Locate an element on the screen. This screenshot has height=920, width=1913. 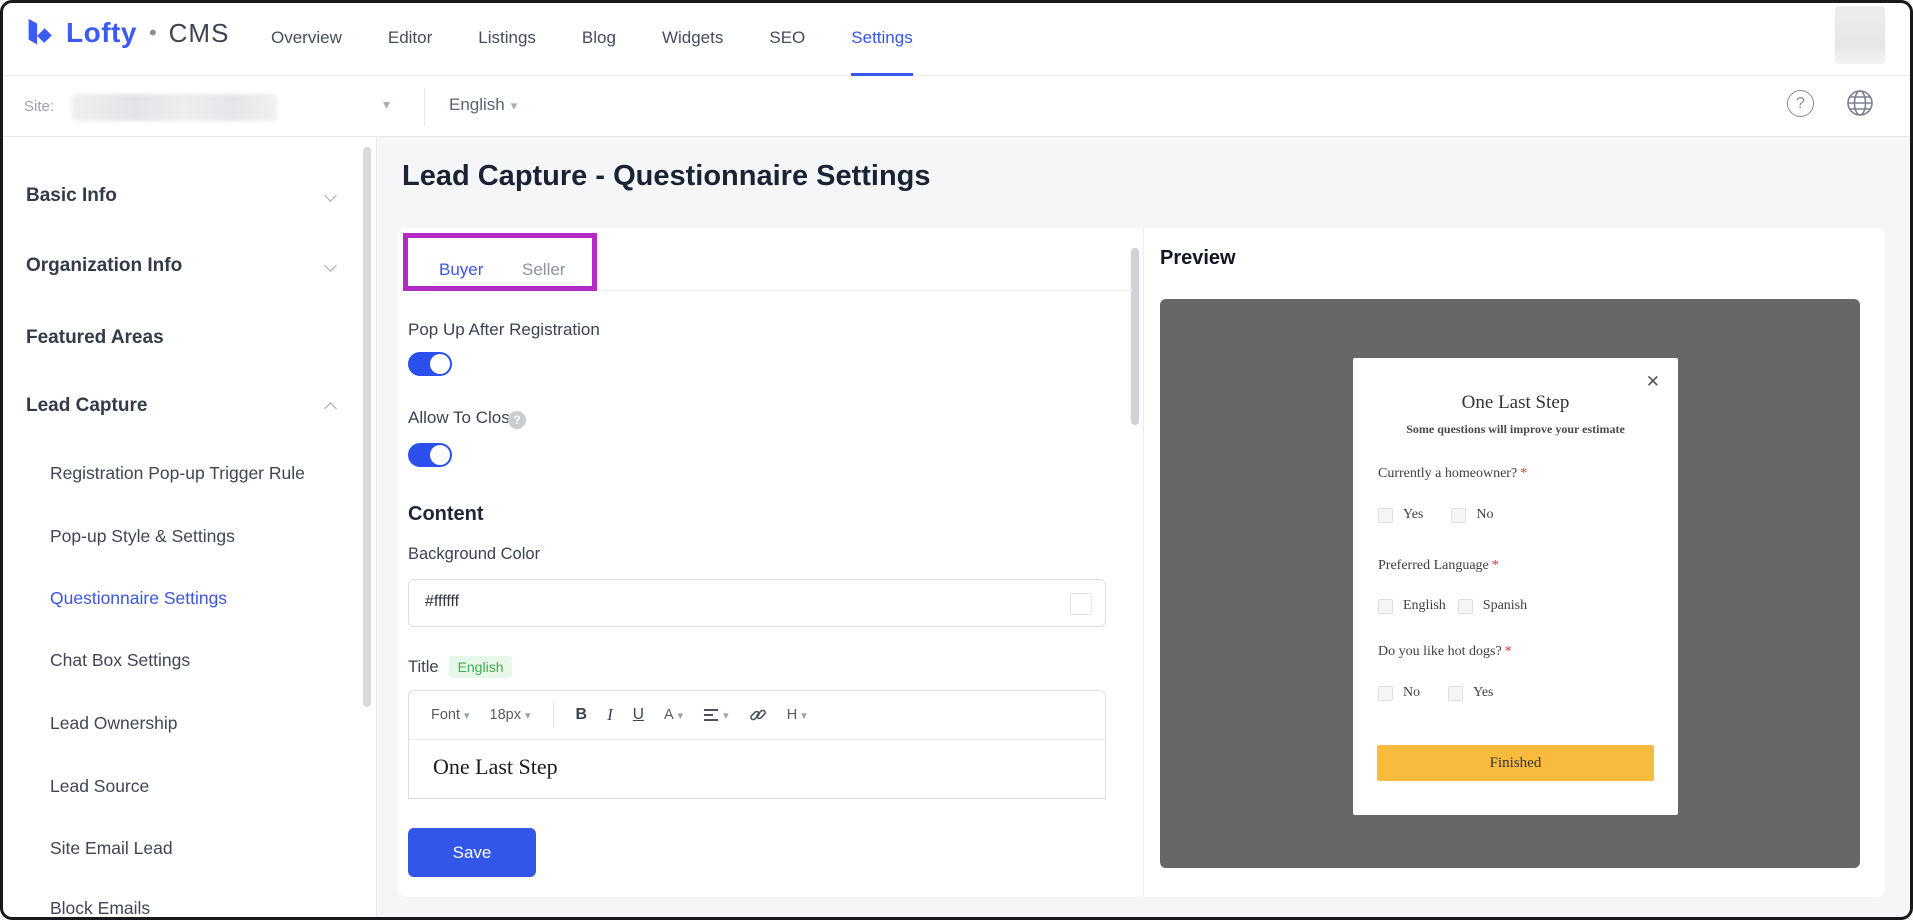
question-options-row: No Yes is located at coordinates (1436, 693).